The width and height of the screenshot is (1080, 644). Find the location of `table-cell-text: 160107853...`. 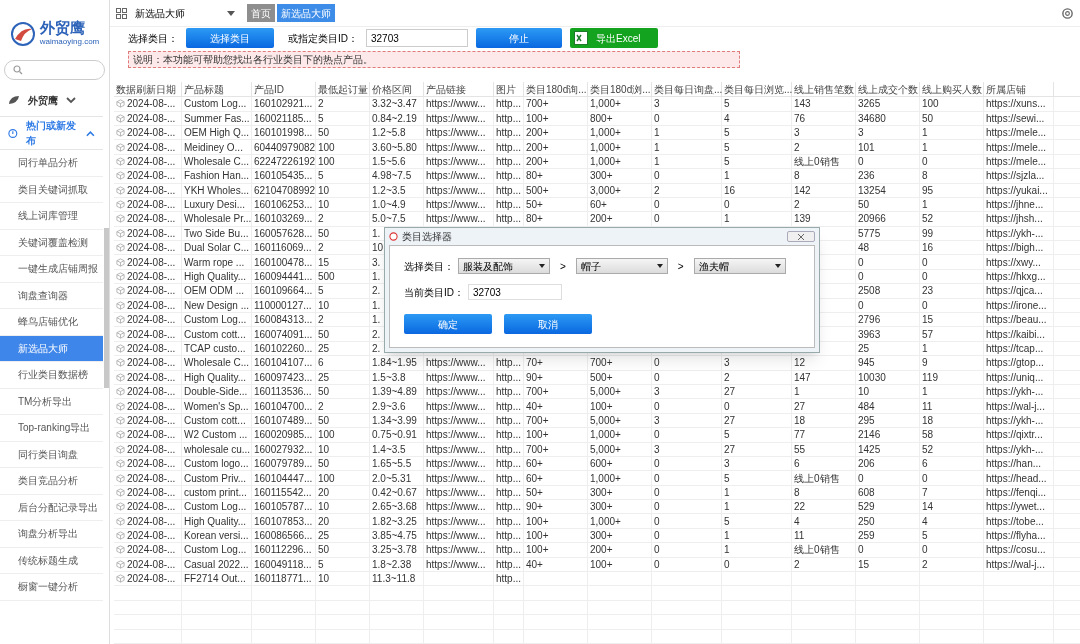

table-cell-text: 160107853... is located at coordinates (283, 521).